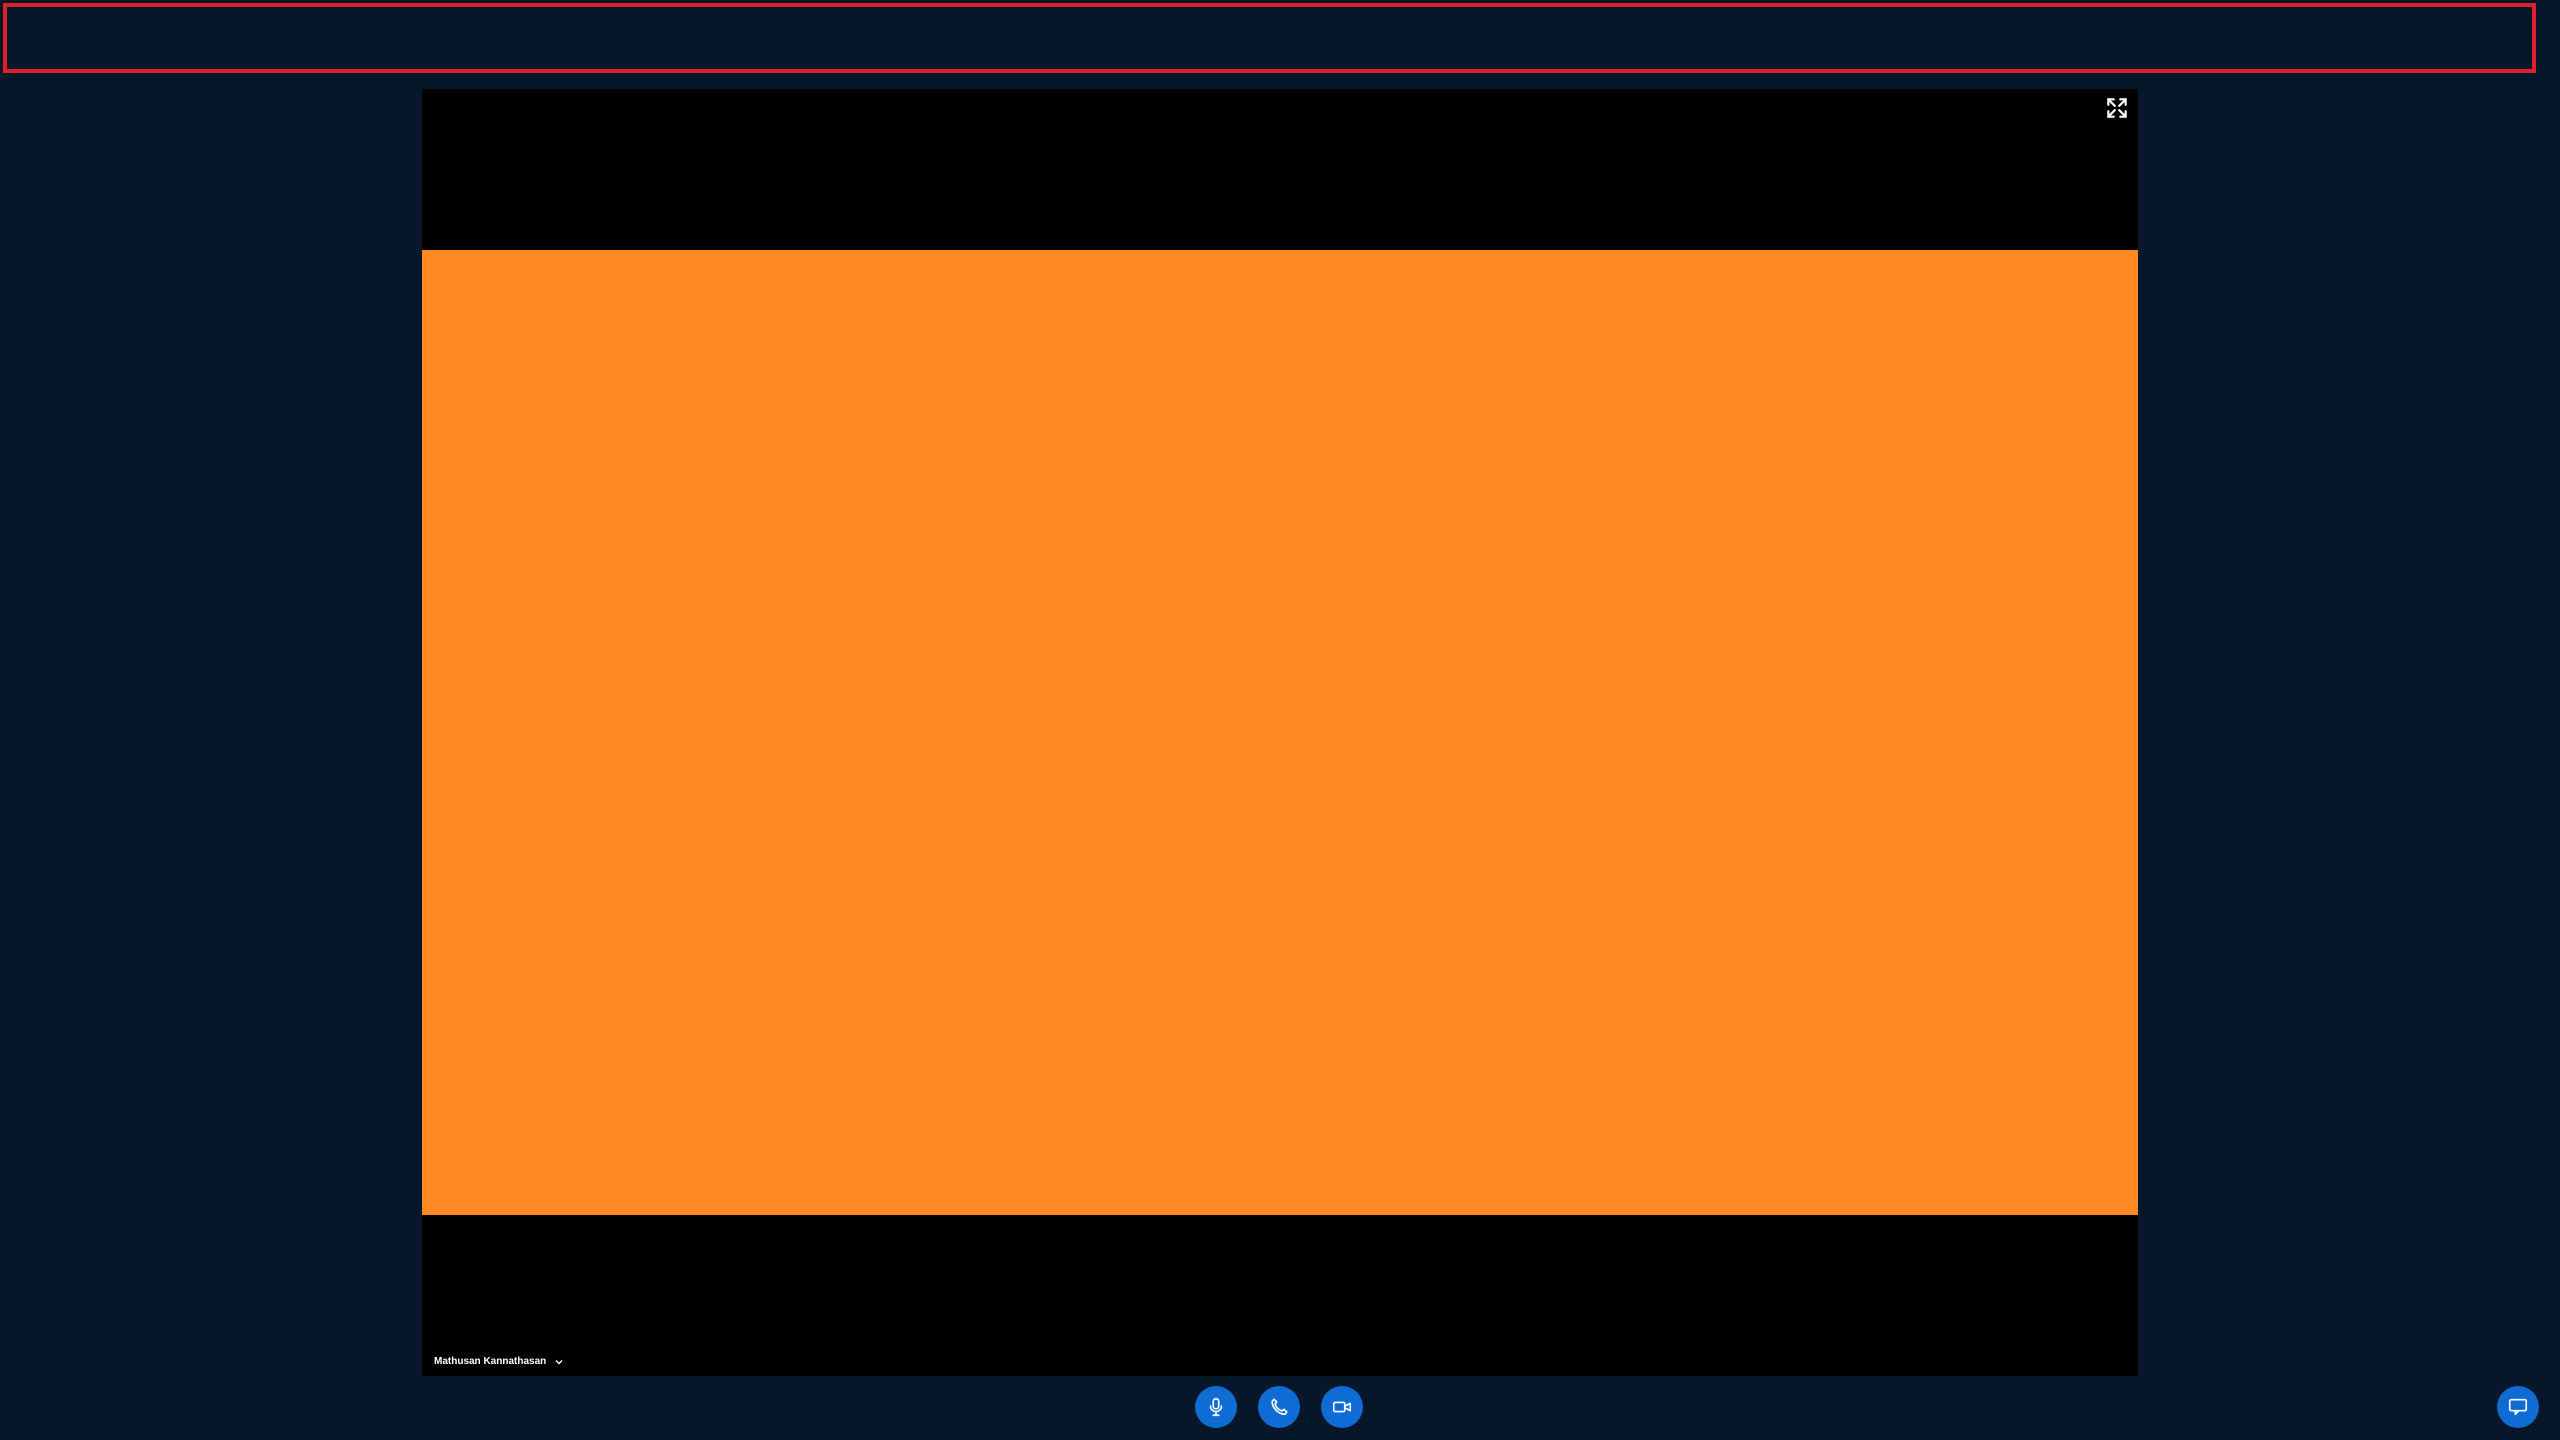 The image size is (2560, 1440). I want to click on toggle-camera-button, so click(1342, 1407).